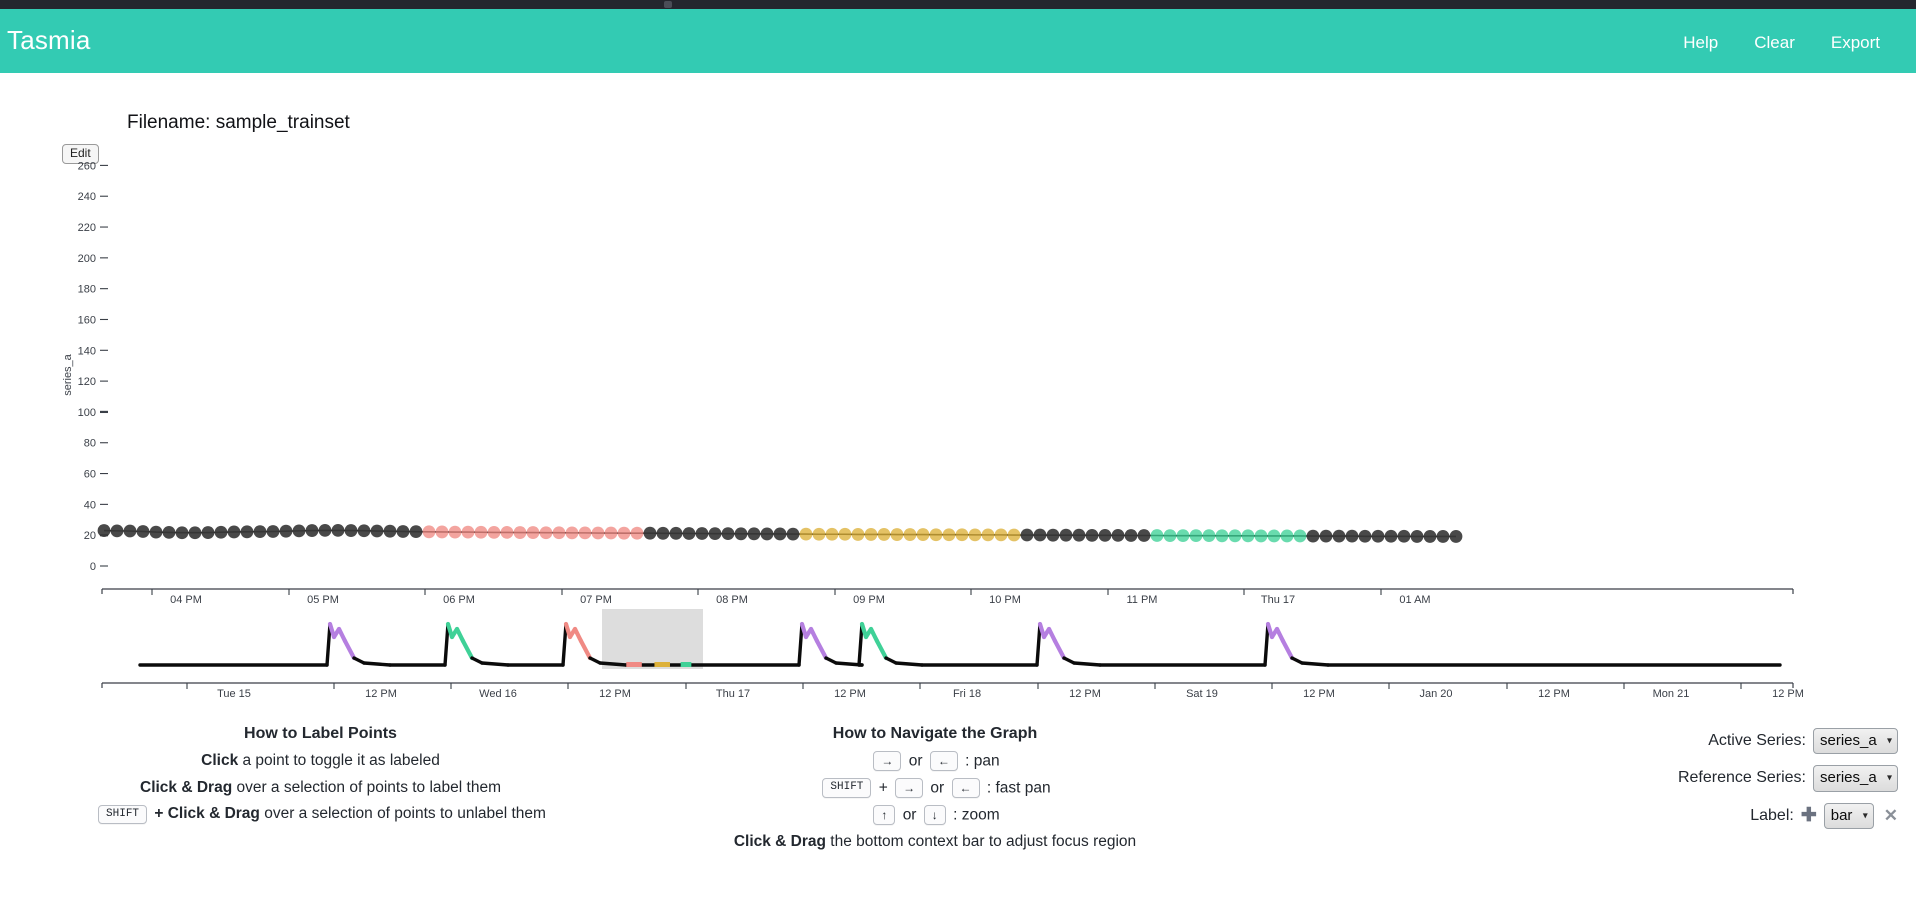 This screenshot has height=904, width=1916. Describe the element at coordinates (780, 533) in the screenshot. I see `main-series-group` at that location.